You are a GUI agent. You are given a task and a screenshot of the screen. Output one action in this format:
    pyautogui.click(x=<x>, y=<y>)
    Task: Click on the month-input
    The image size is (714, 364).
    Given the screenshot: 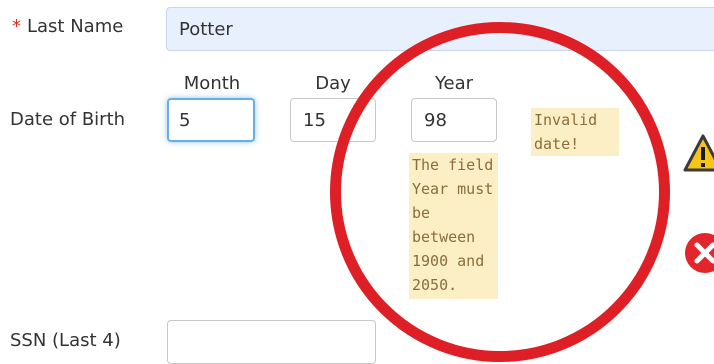 What is the action you would take?
    pyautogui.click(x=211, y=120)
    